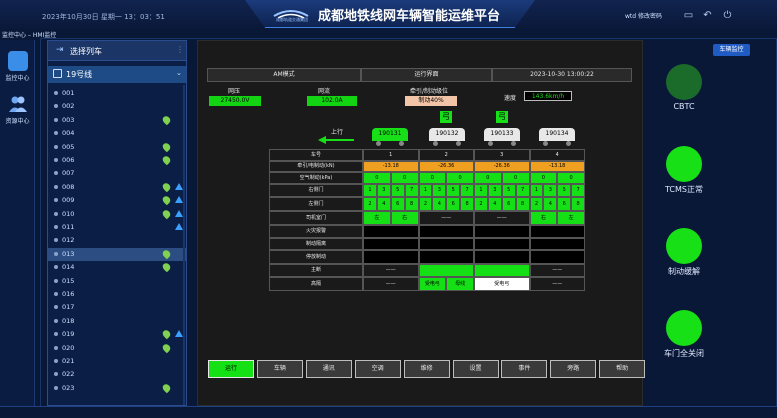 This screenshot has height=418, width=777. What do you see at coordinates (557, 134) in the screenshot?
I see `car-190134: 190134` at bounding box center [557, 134].